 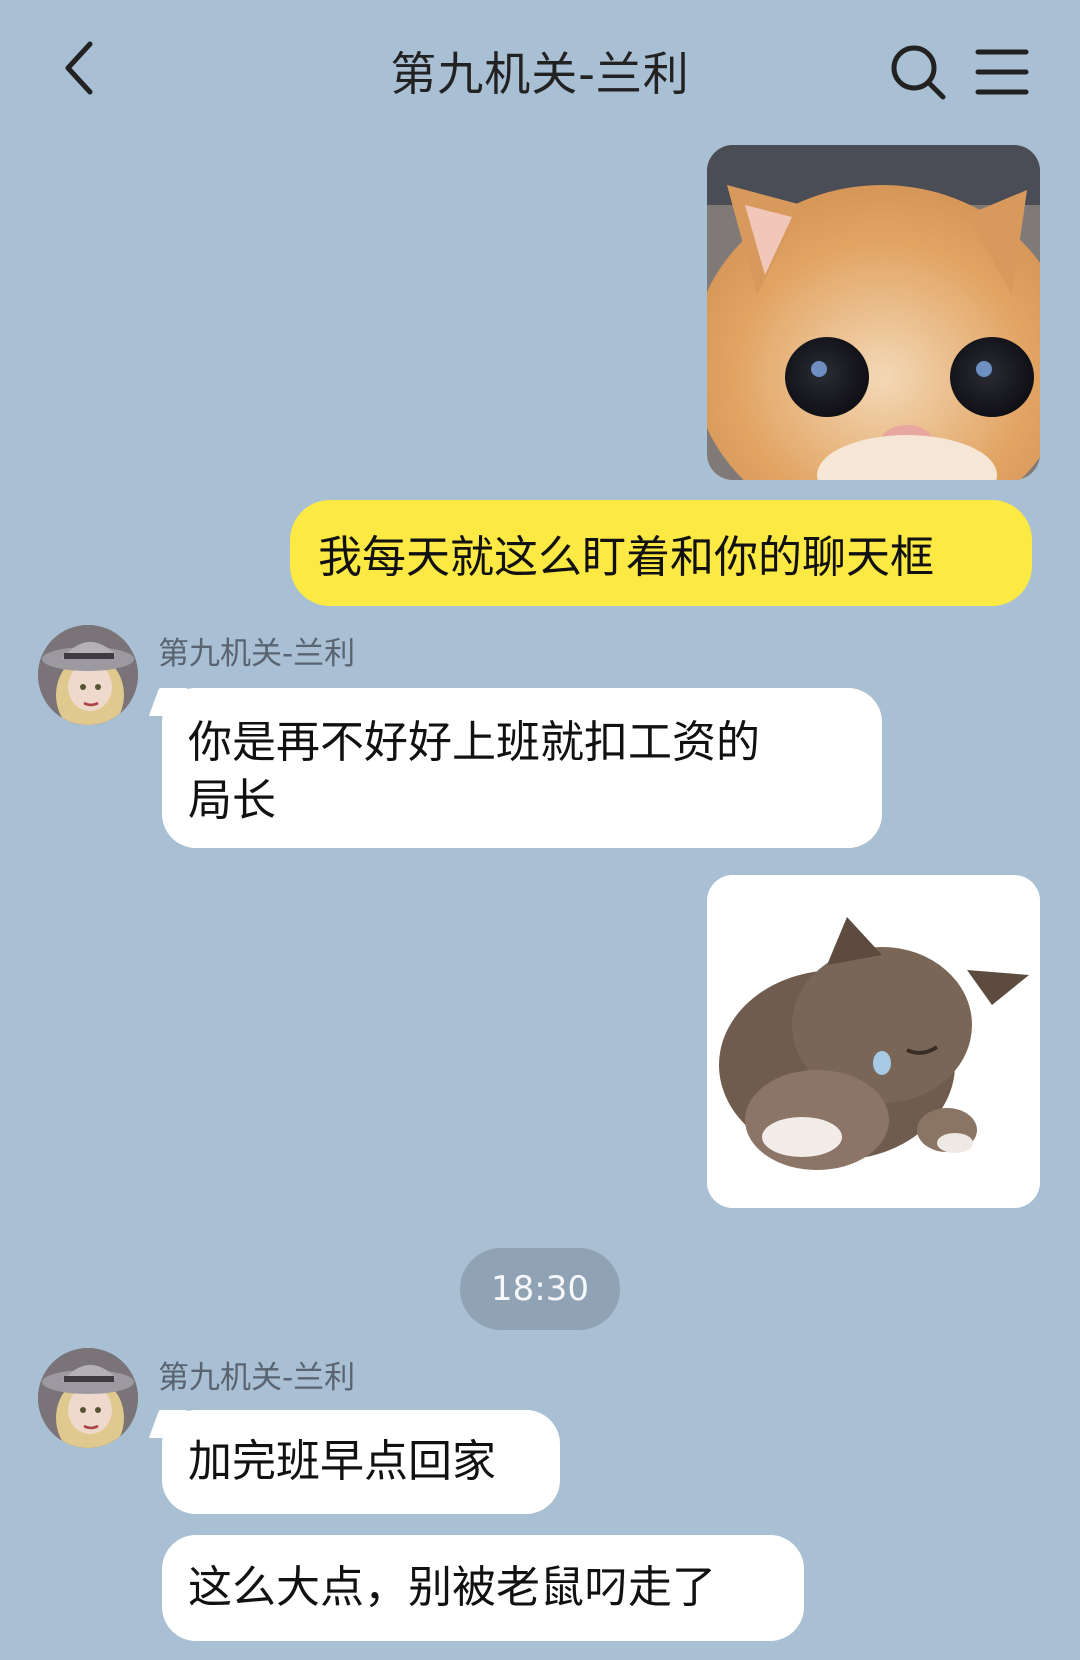 I want to click on sent-text-message: 我每天就这么盯着和你的聊天框, so click(x=661, y=553).